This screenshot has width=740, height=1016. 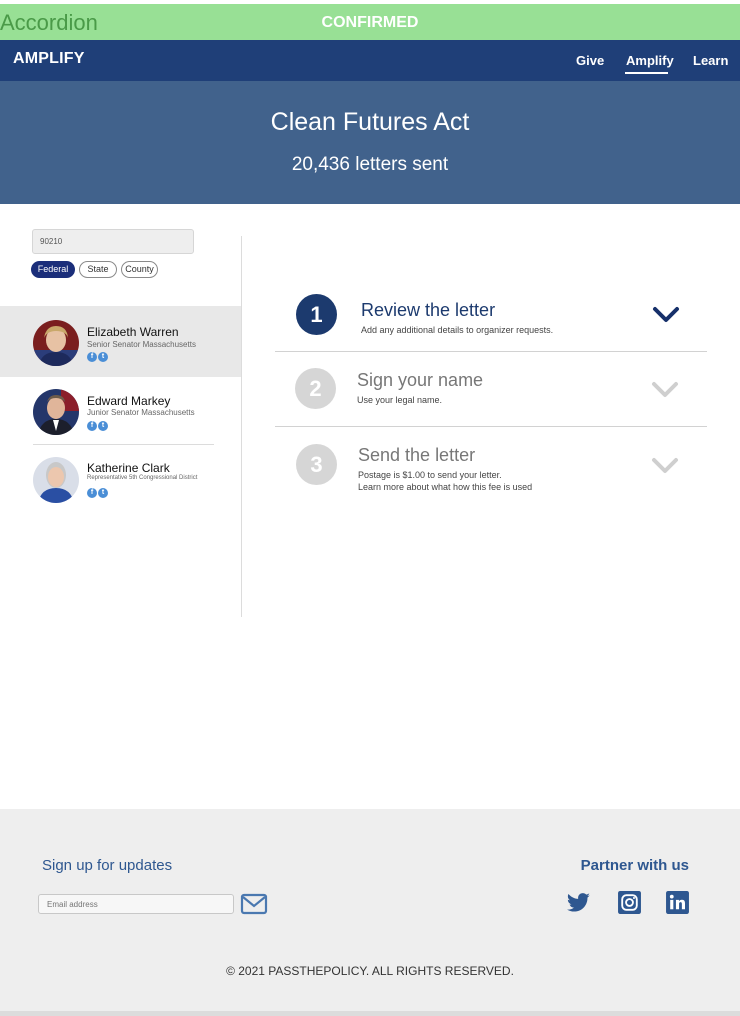 I want to click on step-title: Send the letter, so click(x=417, y=455).